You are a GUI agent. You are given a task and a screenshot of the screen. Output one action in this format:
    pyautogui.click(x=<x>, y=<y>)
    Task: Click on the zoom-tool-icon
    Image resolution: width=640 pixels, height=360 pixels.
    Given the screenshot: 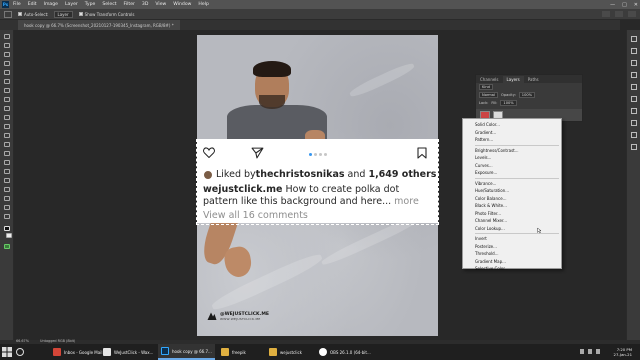 What is the action you would take?
    pyautogui.click(x=7, y=216)
    